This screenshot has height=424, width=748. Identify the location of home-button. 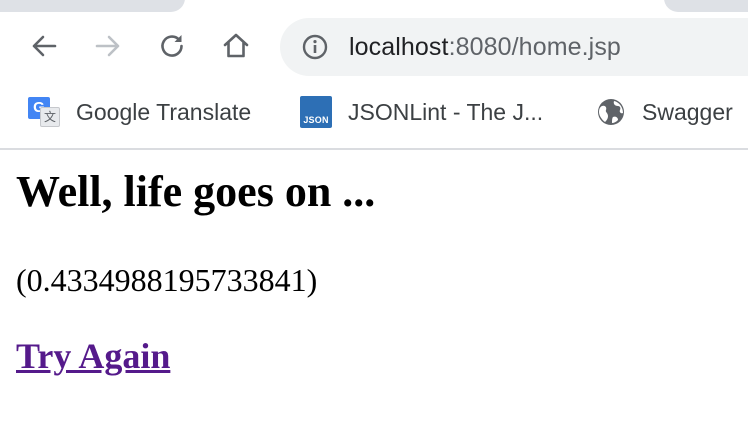
(236, 46).